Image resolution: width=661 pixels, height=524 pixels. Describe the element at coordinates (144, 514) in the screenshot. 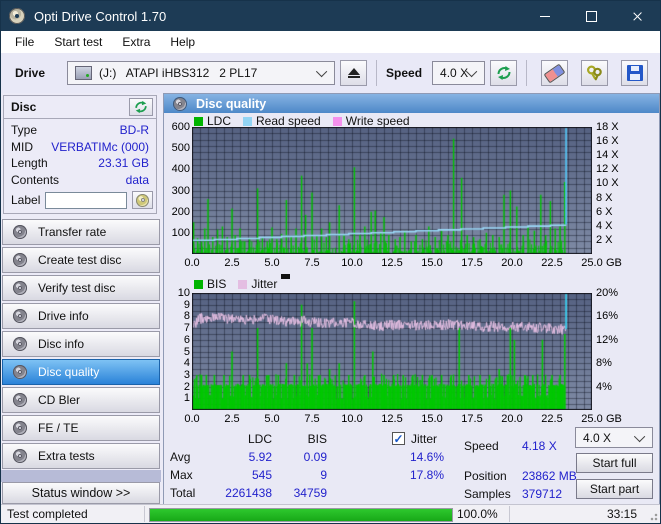

I see `statusbar-separator` at that location.